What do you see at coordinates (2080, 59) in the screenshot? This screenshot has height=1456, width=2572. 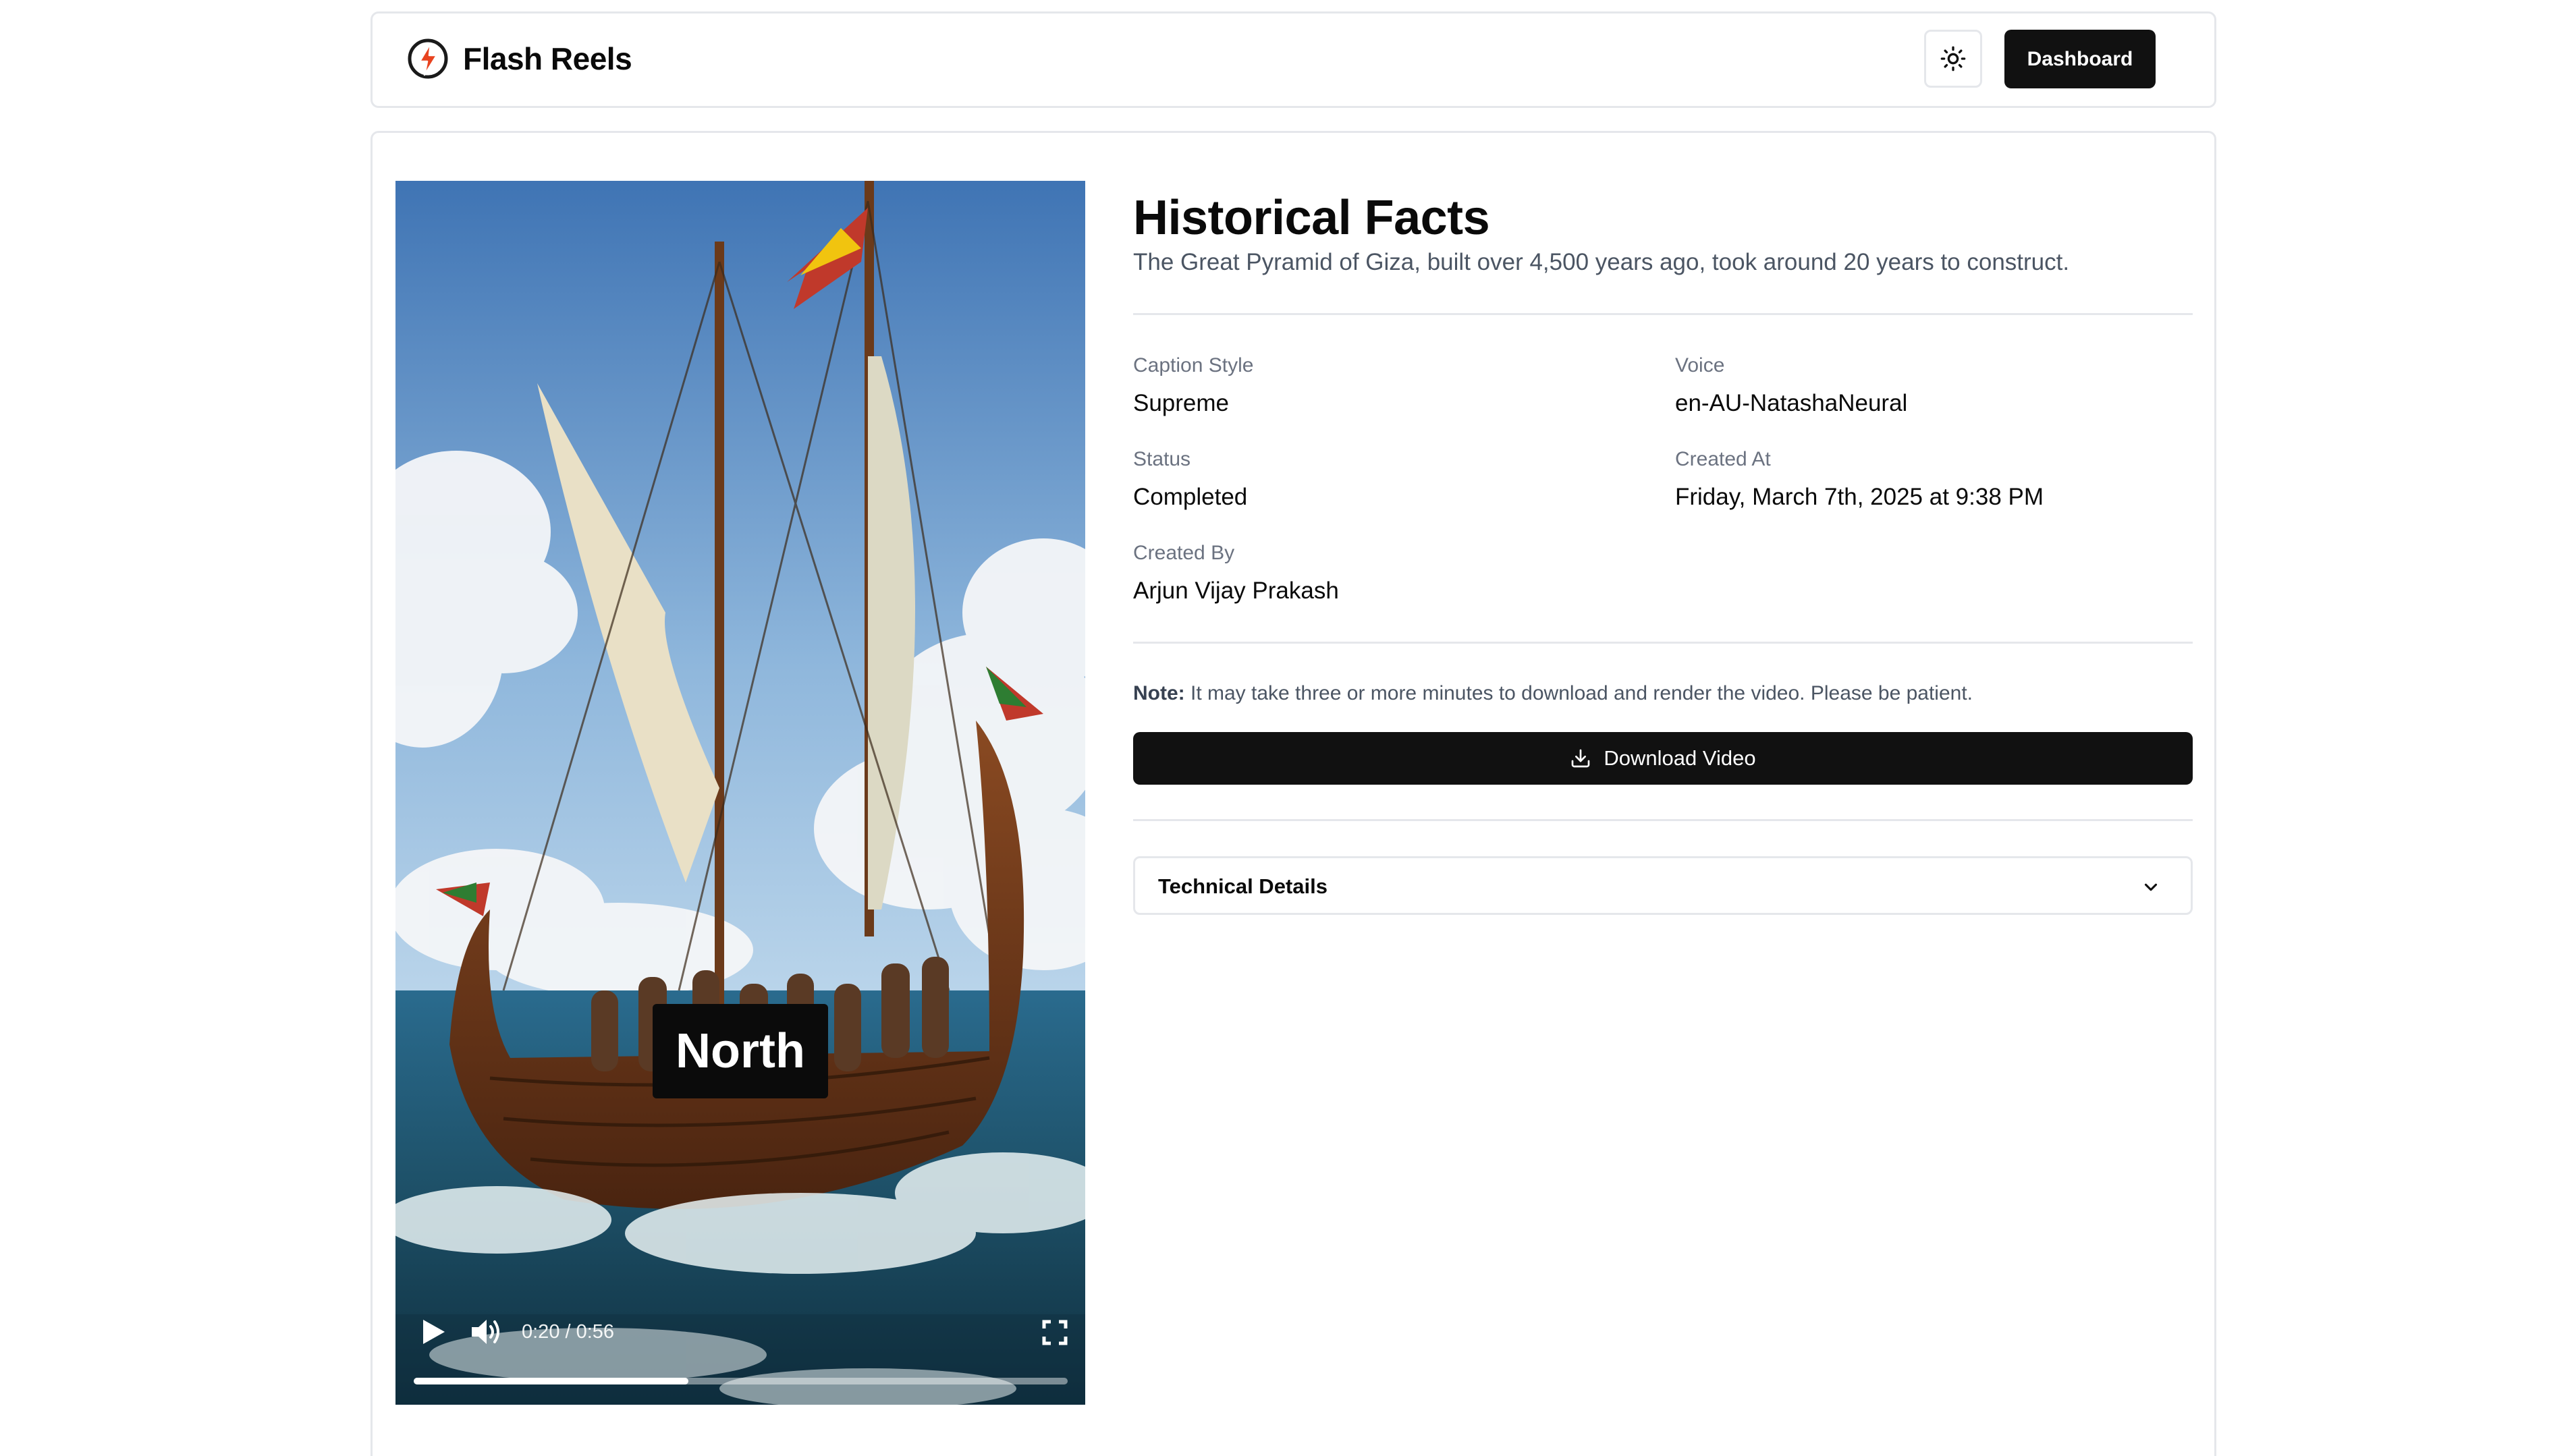 I see `dashboard-button: Dashboard` at bounding box center [2080, 59].